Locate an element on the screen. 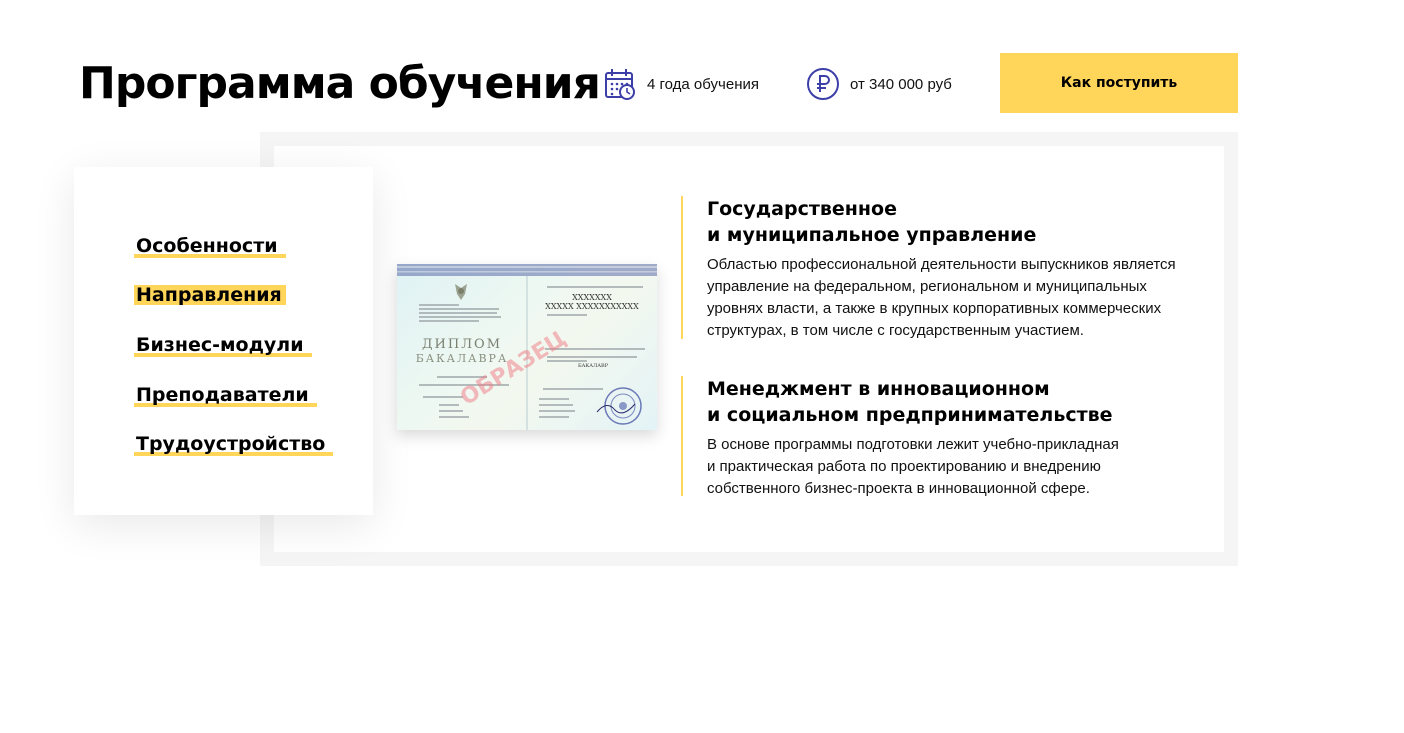 Image resolution: width=1404 pixels, height=733 pixels. duration-info: 4 года обучения is located at coordinates (681, 84).